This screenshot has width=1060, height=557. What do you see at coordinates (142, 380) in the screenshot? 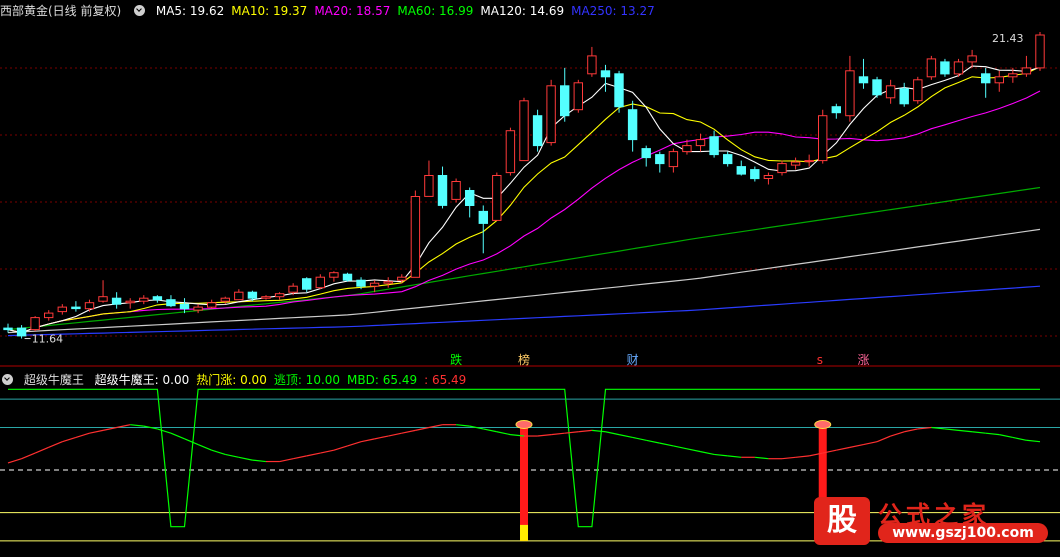
I see `indicator-legend-item: 超级牛魔王: 0.00` at bounding box center [142, 380].